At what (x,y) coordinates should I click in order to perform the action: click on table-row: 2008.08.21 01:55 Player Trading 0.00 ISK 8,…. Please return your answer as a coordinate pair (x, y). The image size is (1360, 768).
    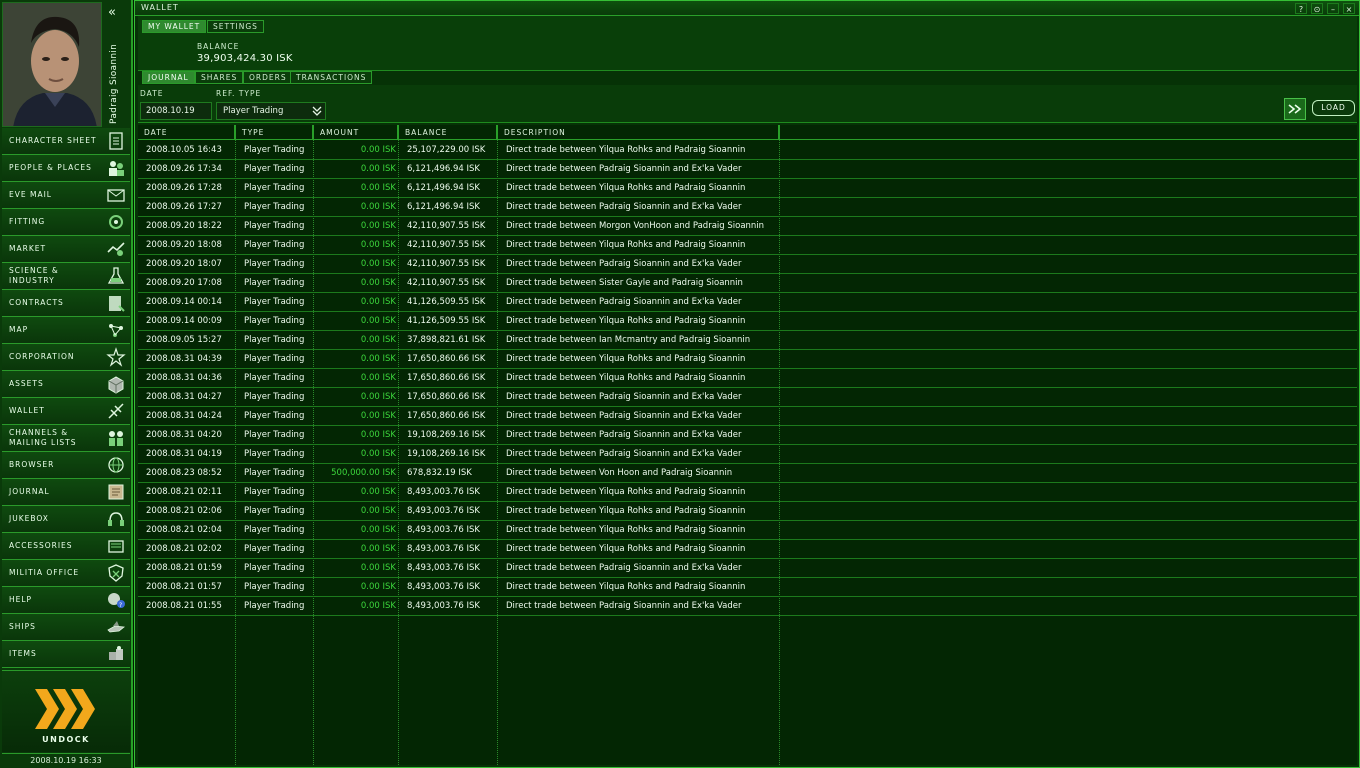
    Looking at the image, I should click on (747, 606).